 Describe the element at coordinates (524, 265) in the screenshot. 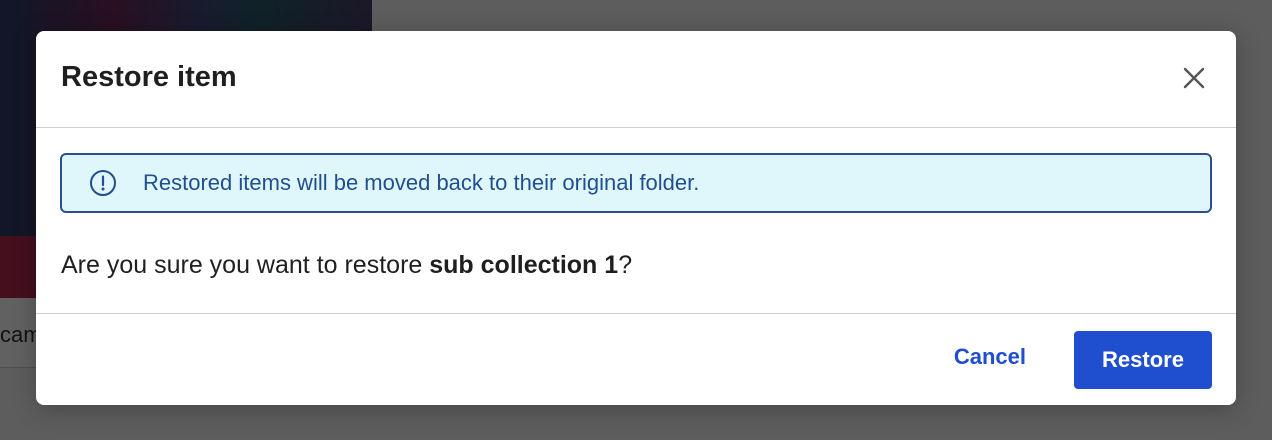

I see `item-name: sub collection 1` at that location.